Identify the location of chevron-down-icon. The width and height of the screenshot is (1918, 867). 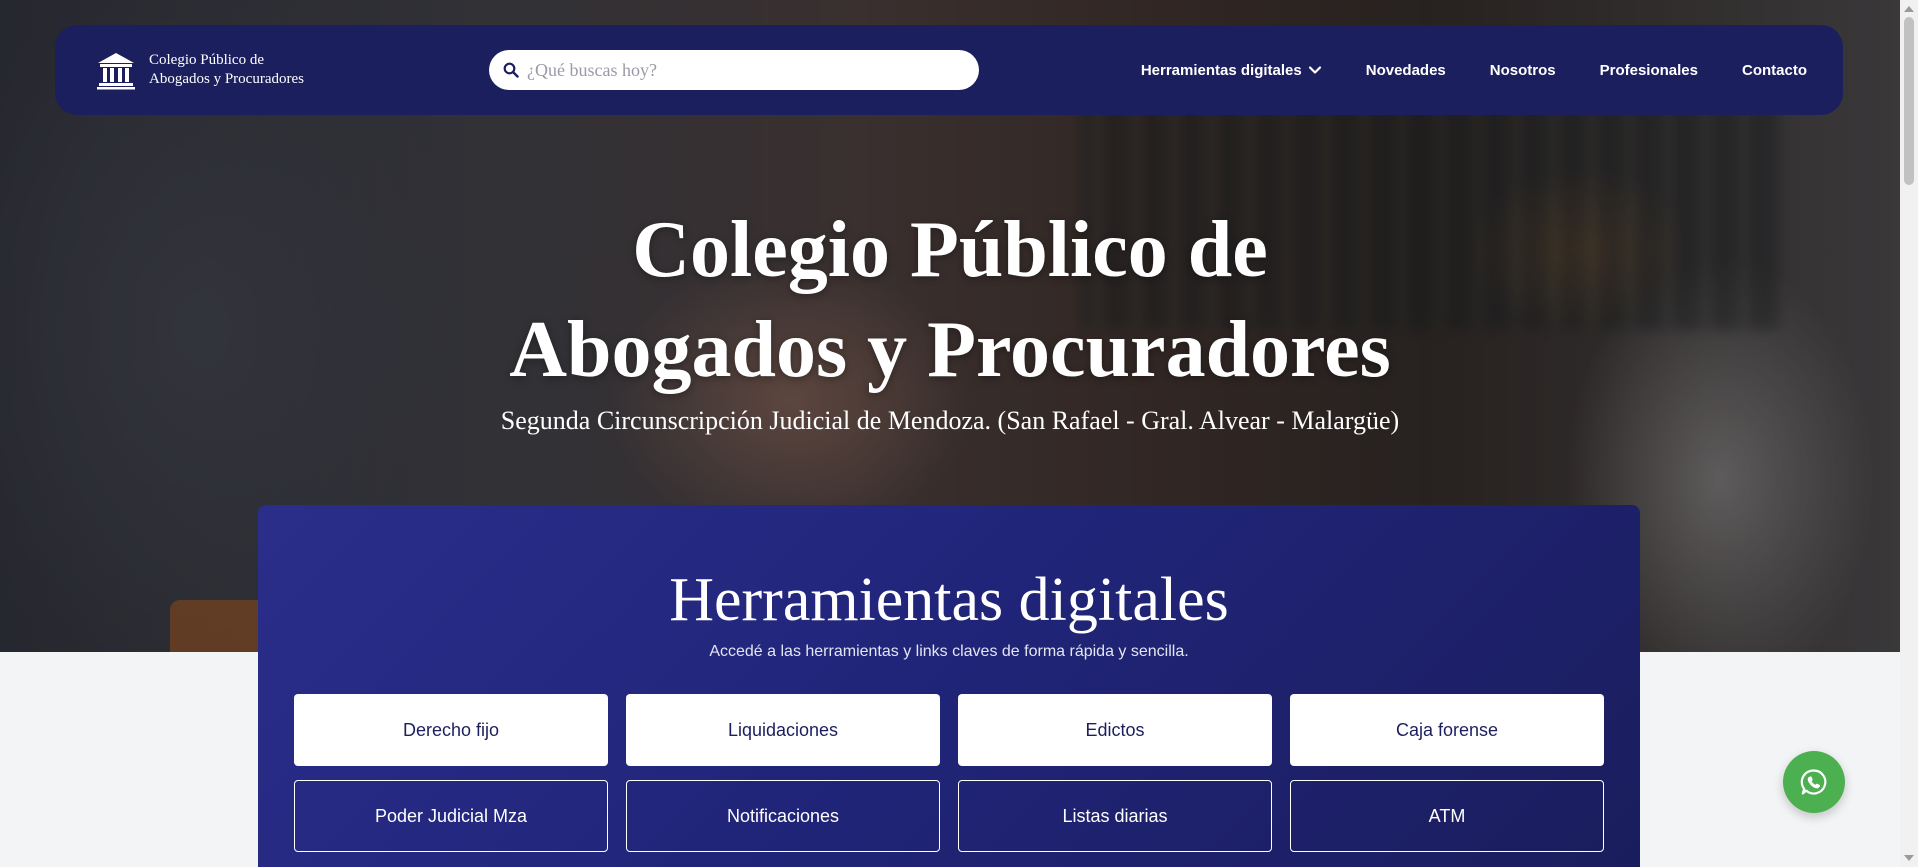
(1314, 70).